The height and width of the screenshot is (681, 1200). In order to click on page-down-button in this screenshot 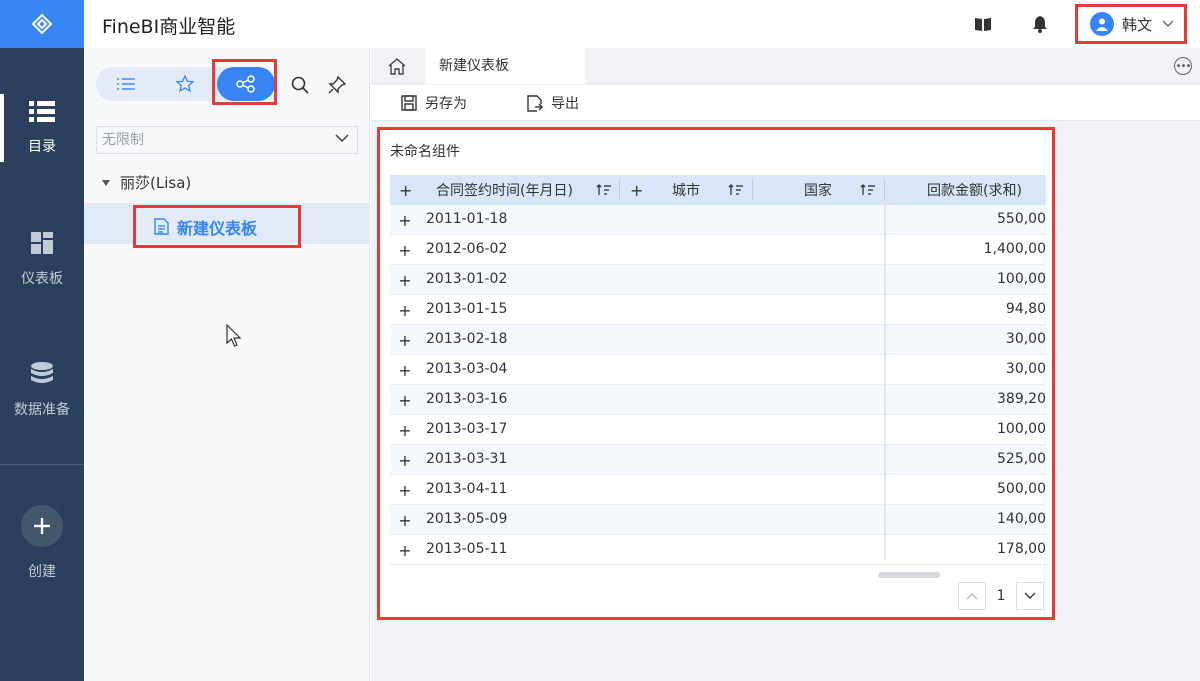, I will do `click(1030, 596)`.